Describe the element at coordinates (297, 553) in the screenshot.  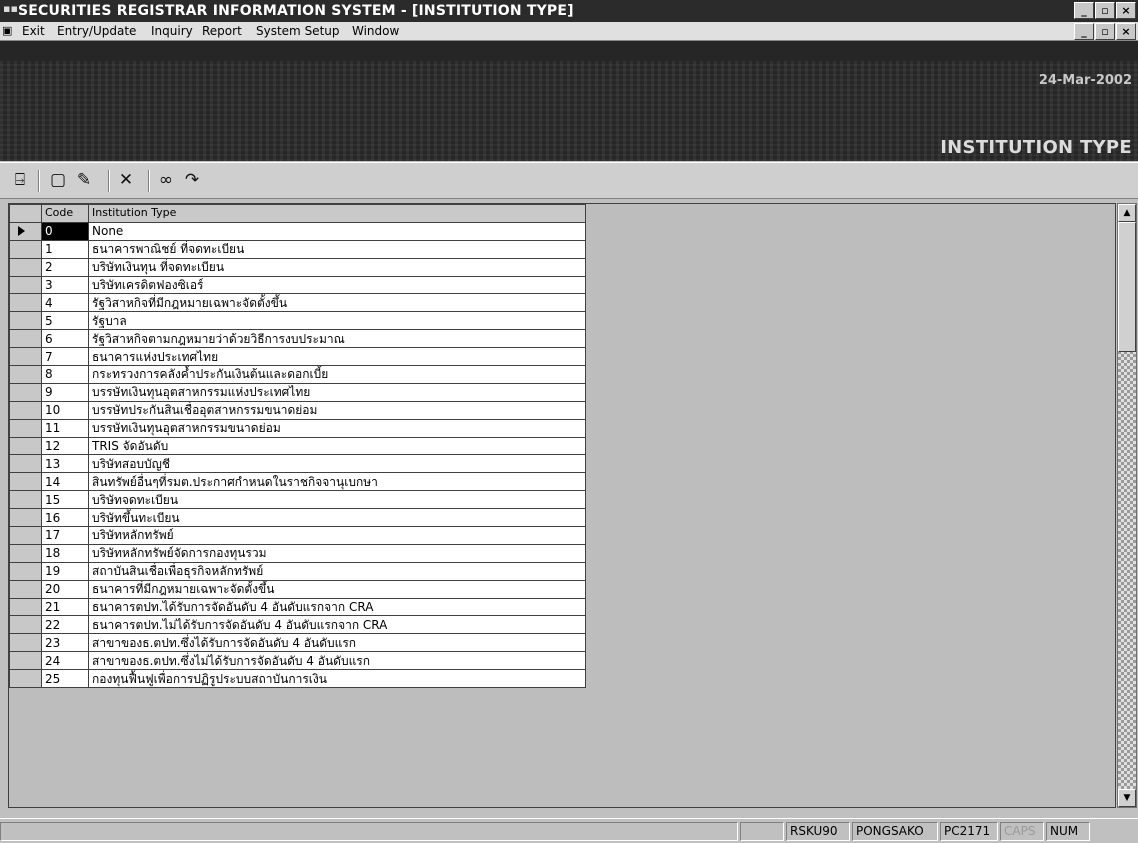
I see `table-row: 18 บริษัทหลักทรัพย์จัดการกองทุนรวม` at that location.